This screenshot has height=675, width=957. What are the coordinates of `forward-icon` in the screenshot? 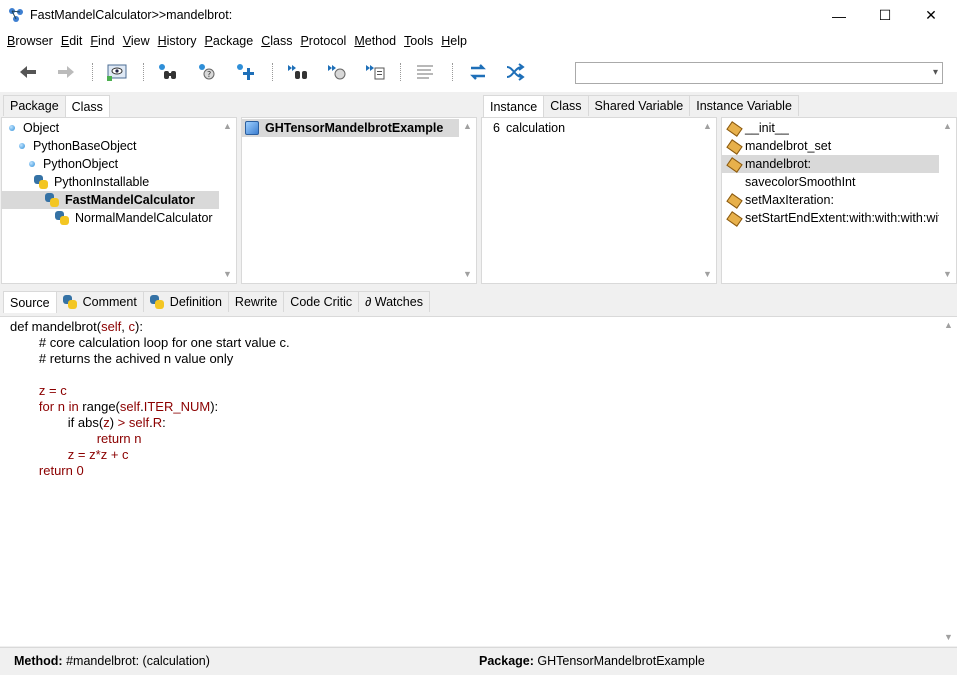 It's located at (66, 72).